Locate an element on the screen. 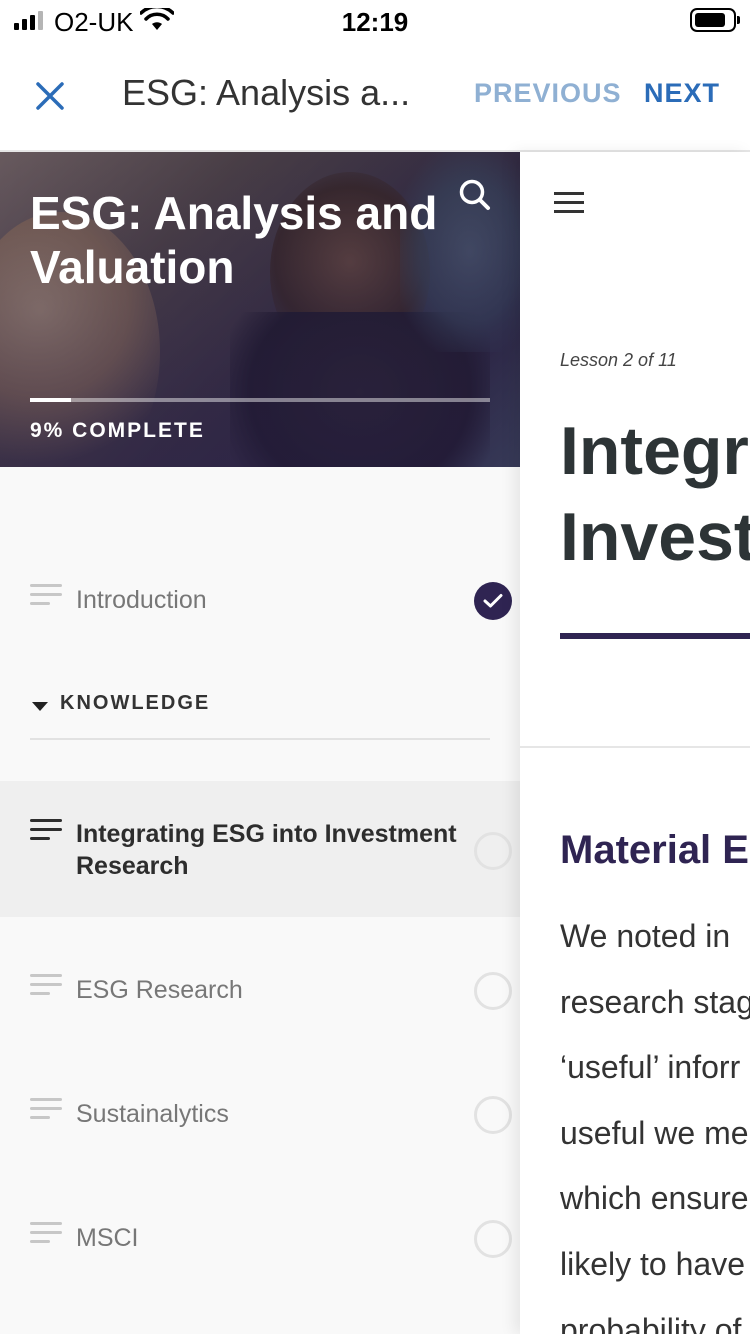 The image size is (750, 1334). lesson-item-label: MSCI is located at coordinates (107, 1238).